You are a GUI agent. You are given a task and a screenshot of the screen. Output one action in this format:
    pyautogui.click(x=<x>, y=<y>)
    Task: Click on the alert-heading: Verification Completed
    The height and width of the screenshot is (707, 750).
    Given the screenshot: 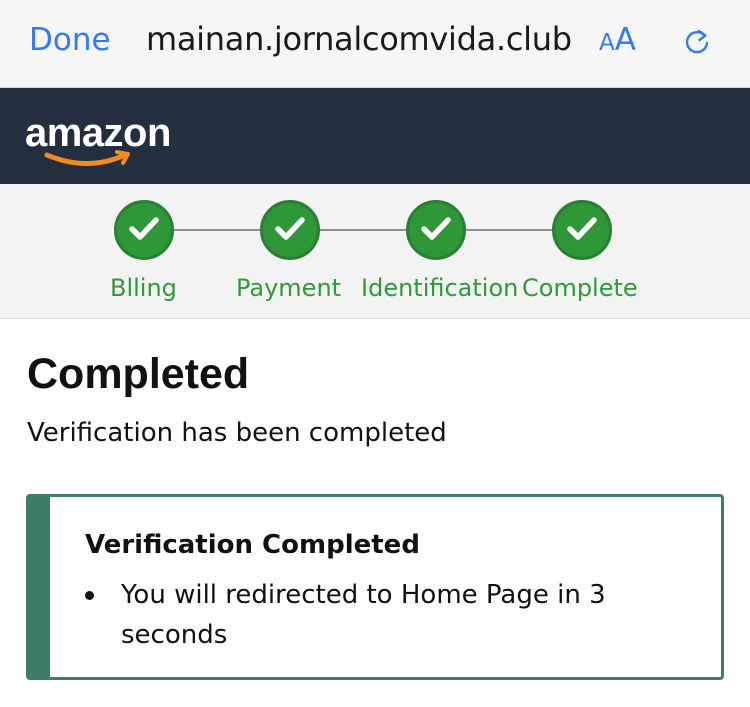 What is the action you would take?
    pyautogui.click(x=252, y=545)
    